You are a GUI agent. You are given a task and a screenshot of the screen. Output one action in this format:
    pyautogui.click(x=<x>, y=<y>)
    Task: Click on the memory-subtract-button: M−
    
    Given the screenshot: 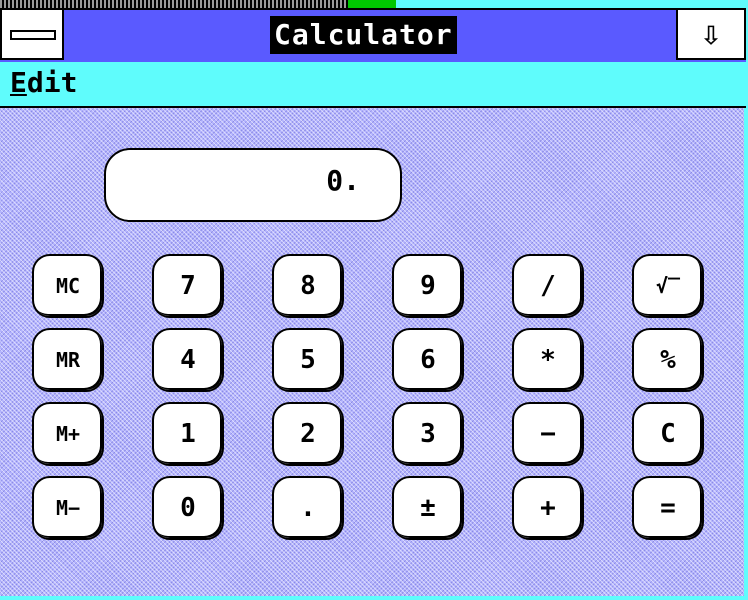 What is the action you would take?
    pyautogui.click(x=68, y=508)
    